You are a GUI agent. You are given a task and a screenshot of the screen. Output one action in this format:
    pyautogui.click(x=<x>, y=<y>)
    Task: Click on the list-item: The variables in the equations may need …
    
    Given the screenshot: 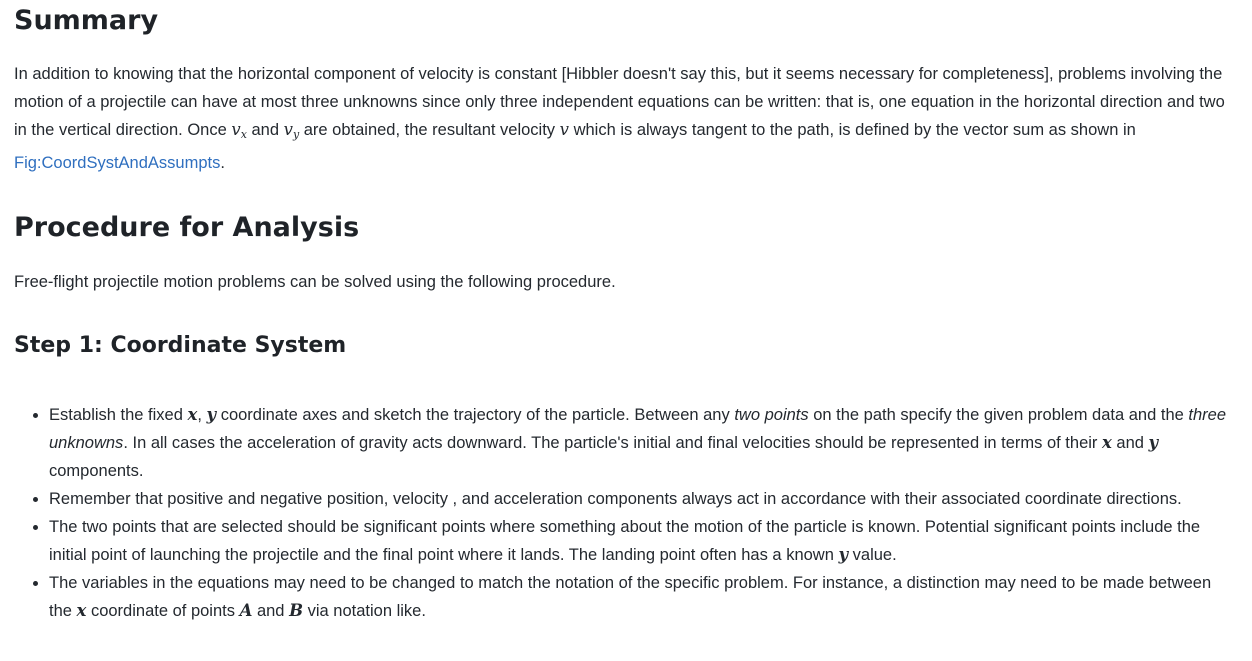 What is the action you would take?
    pyautogui.click(x=643, y=597)
    